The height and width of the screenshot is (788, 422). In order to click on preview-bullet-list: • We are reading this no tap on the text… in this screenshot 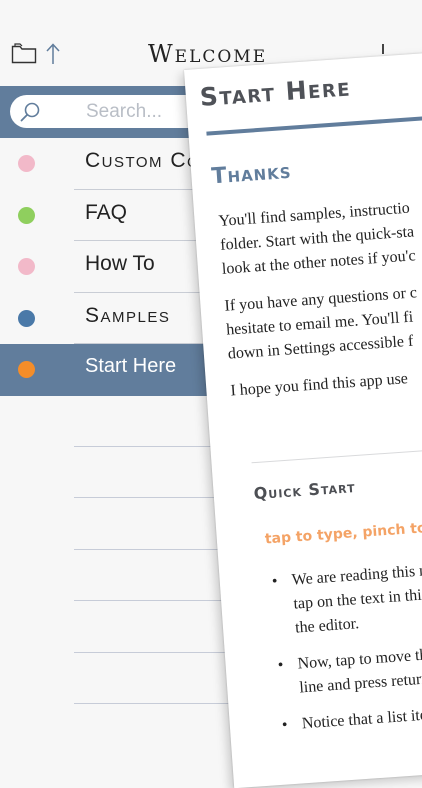, I will do `click(344, 649)`.